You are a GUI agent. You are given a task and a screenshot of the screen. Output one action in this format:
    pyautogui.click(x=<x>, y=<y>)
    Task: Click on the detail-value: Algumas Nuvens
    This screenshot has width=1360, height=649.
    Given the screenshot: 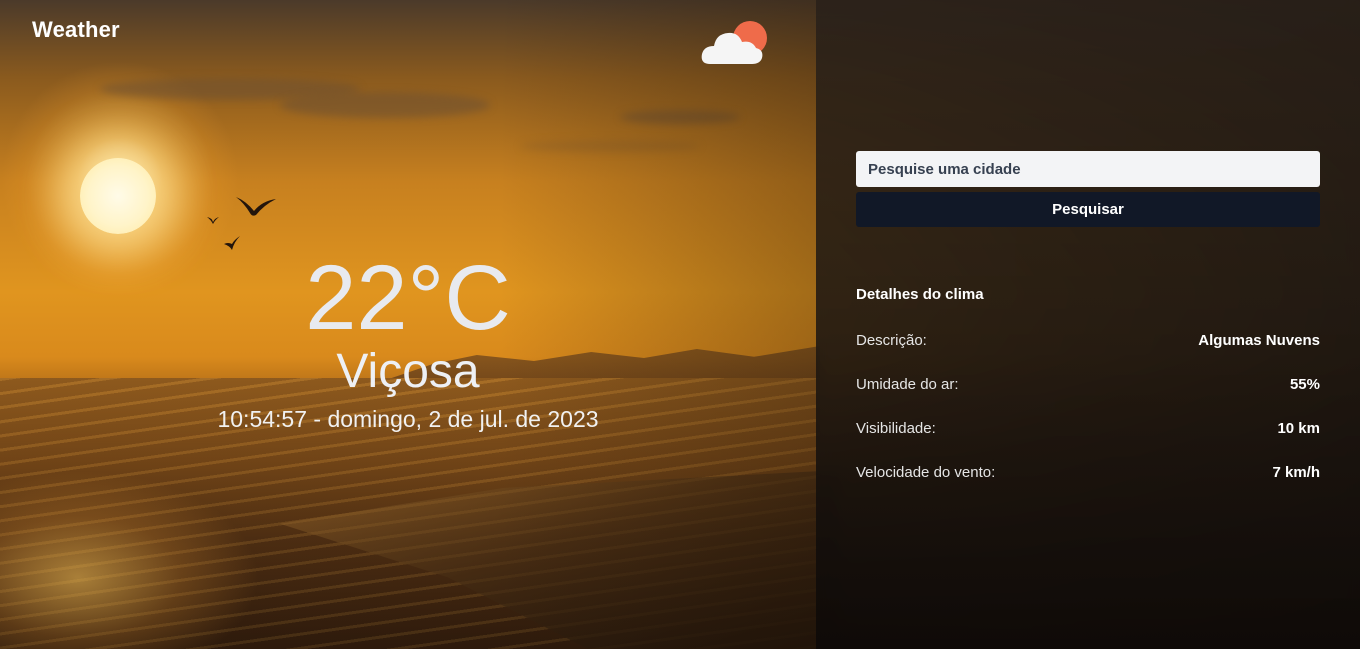 What is the action you would take?
    pyautogui.click(x=1259, y=340)
    